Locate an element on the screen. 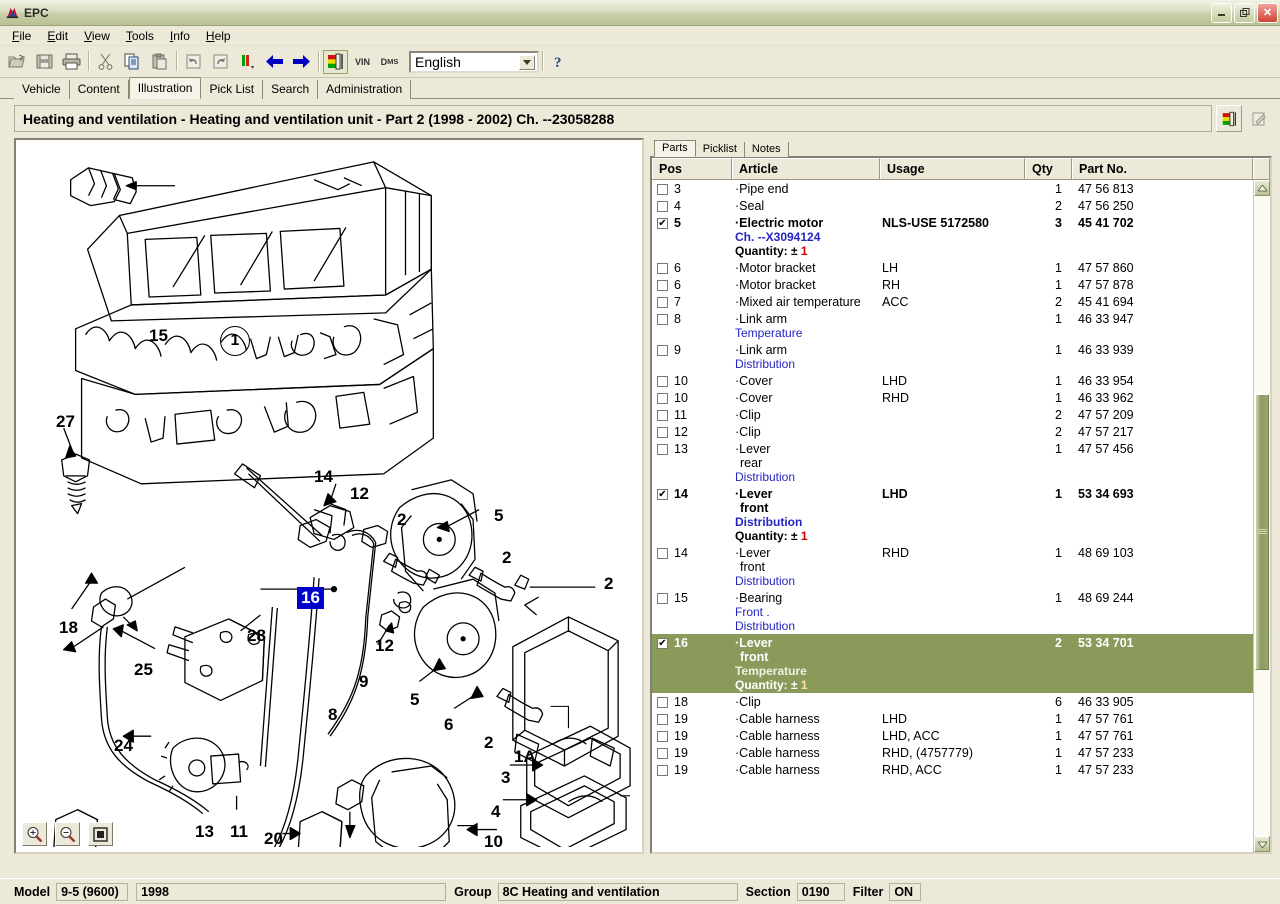 The image size is (1280, 904). parts-vertical-scrollbar is located at coordinates (1261, 516).